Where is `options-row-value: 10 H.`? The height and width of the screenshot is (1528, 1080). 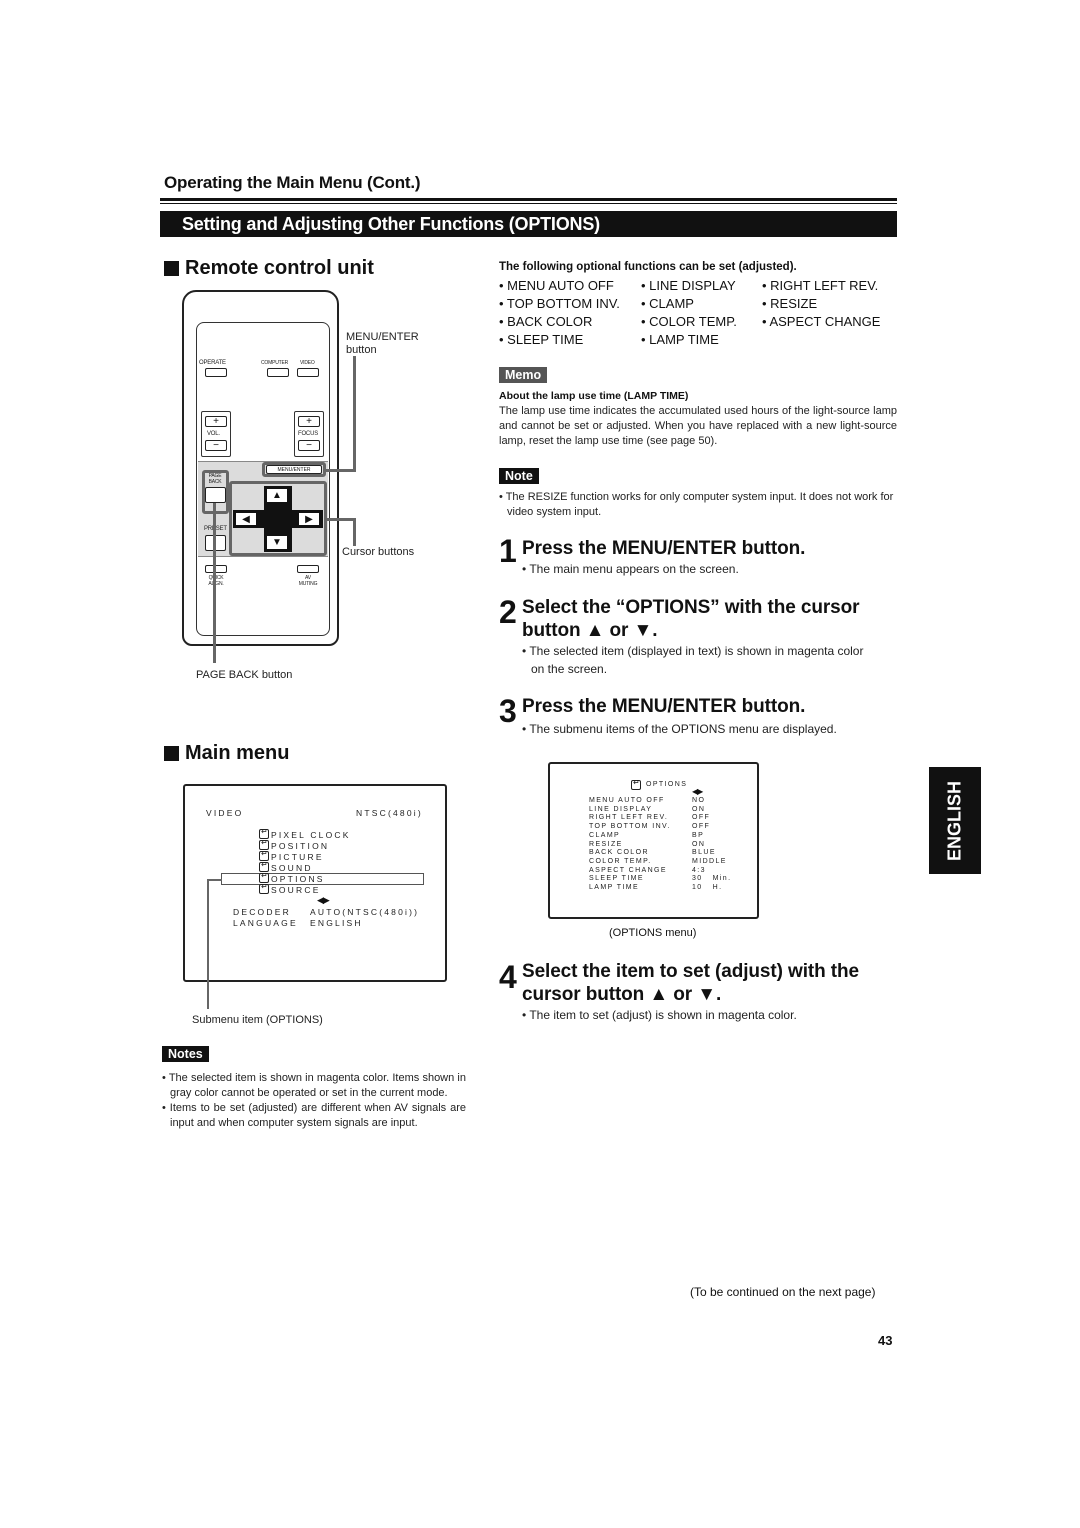
options-row-value: 10 H. is located at coordinates (707, 887).